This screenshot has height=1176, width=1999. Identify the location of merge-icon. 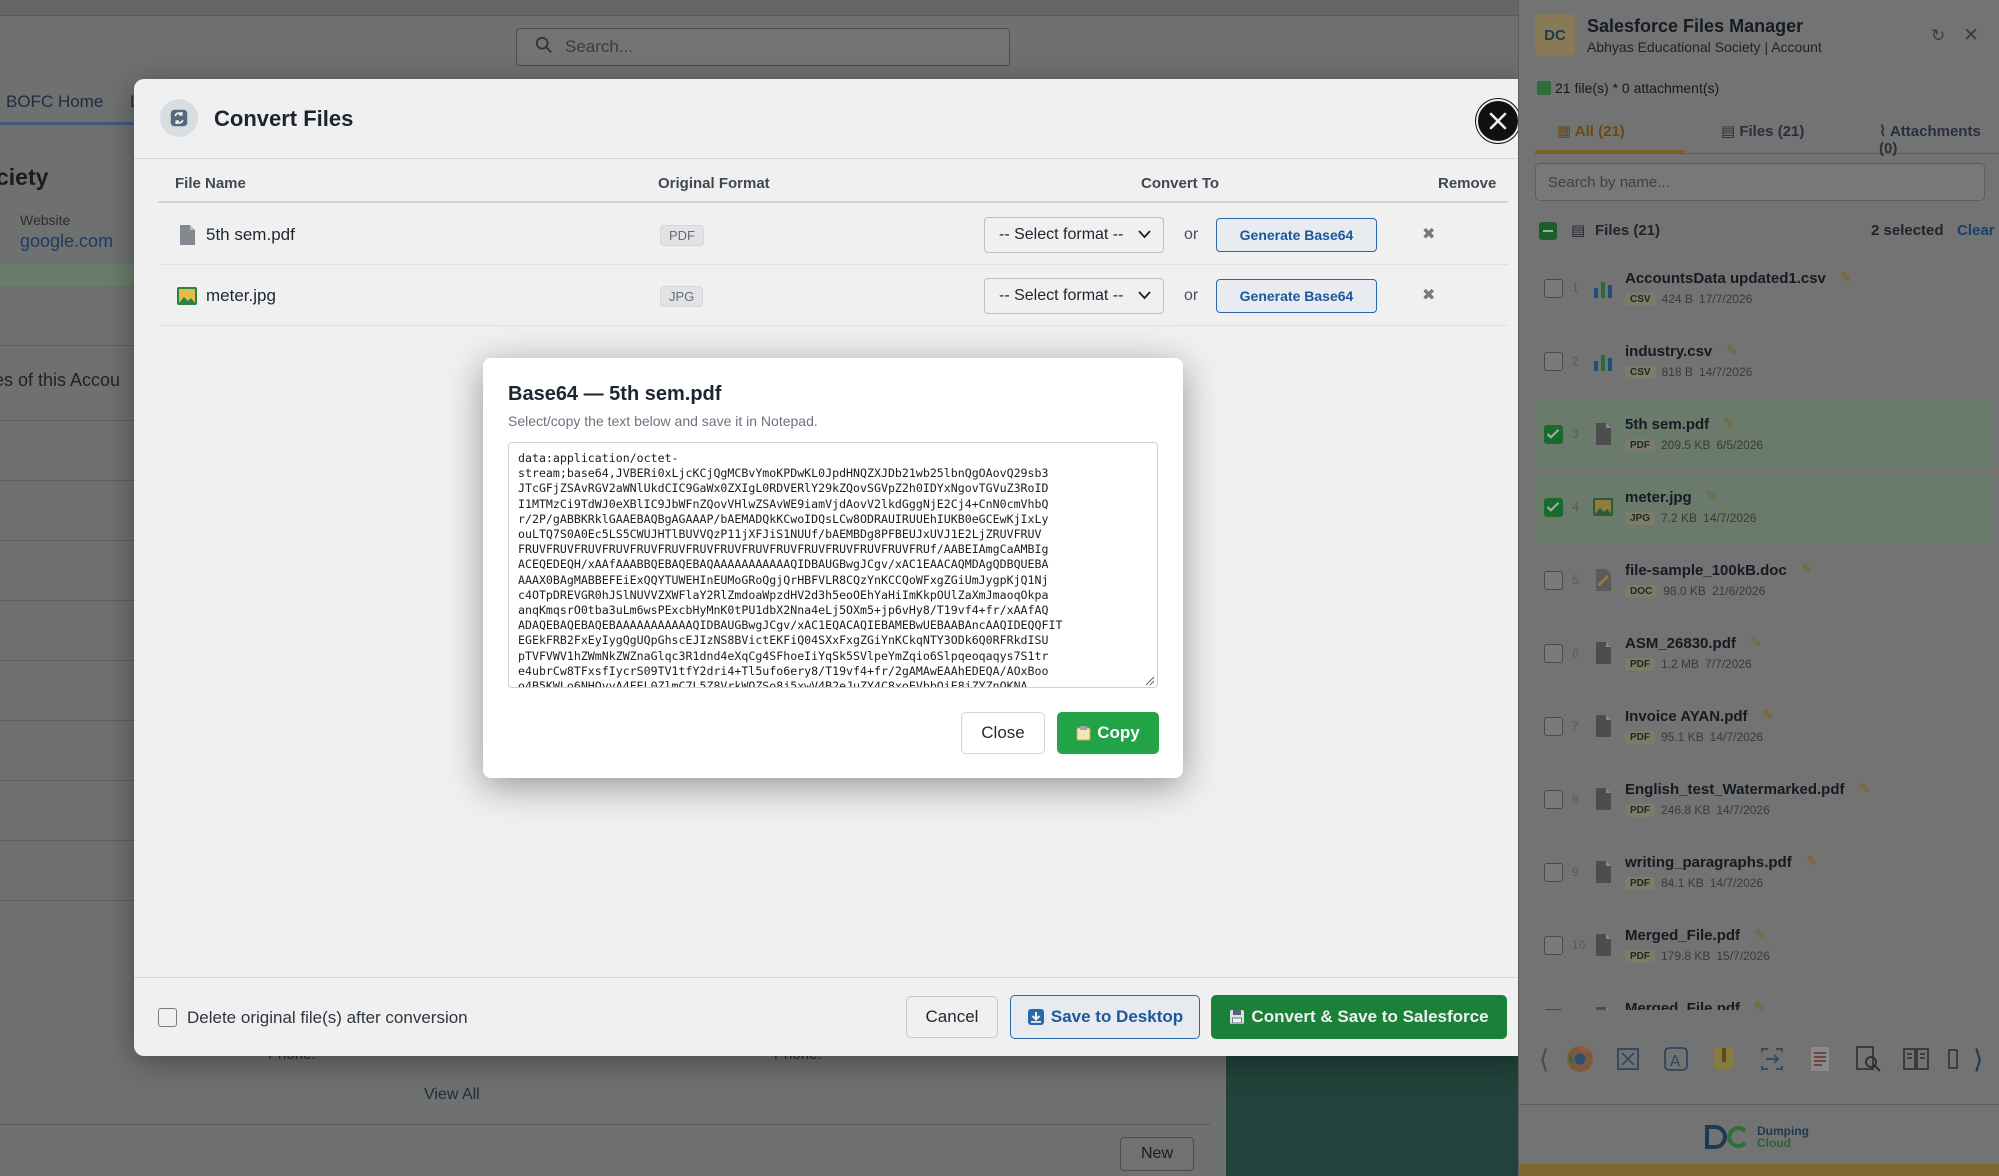
(1772, 1059).